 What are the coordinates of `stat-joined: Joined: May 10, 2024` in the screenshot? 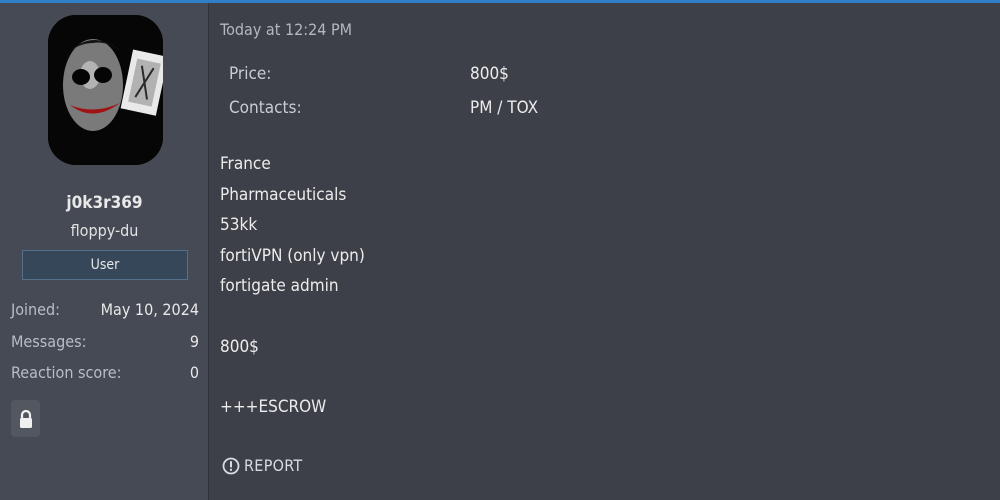 It's located at (105, 309).